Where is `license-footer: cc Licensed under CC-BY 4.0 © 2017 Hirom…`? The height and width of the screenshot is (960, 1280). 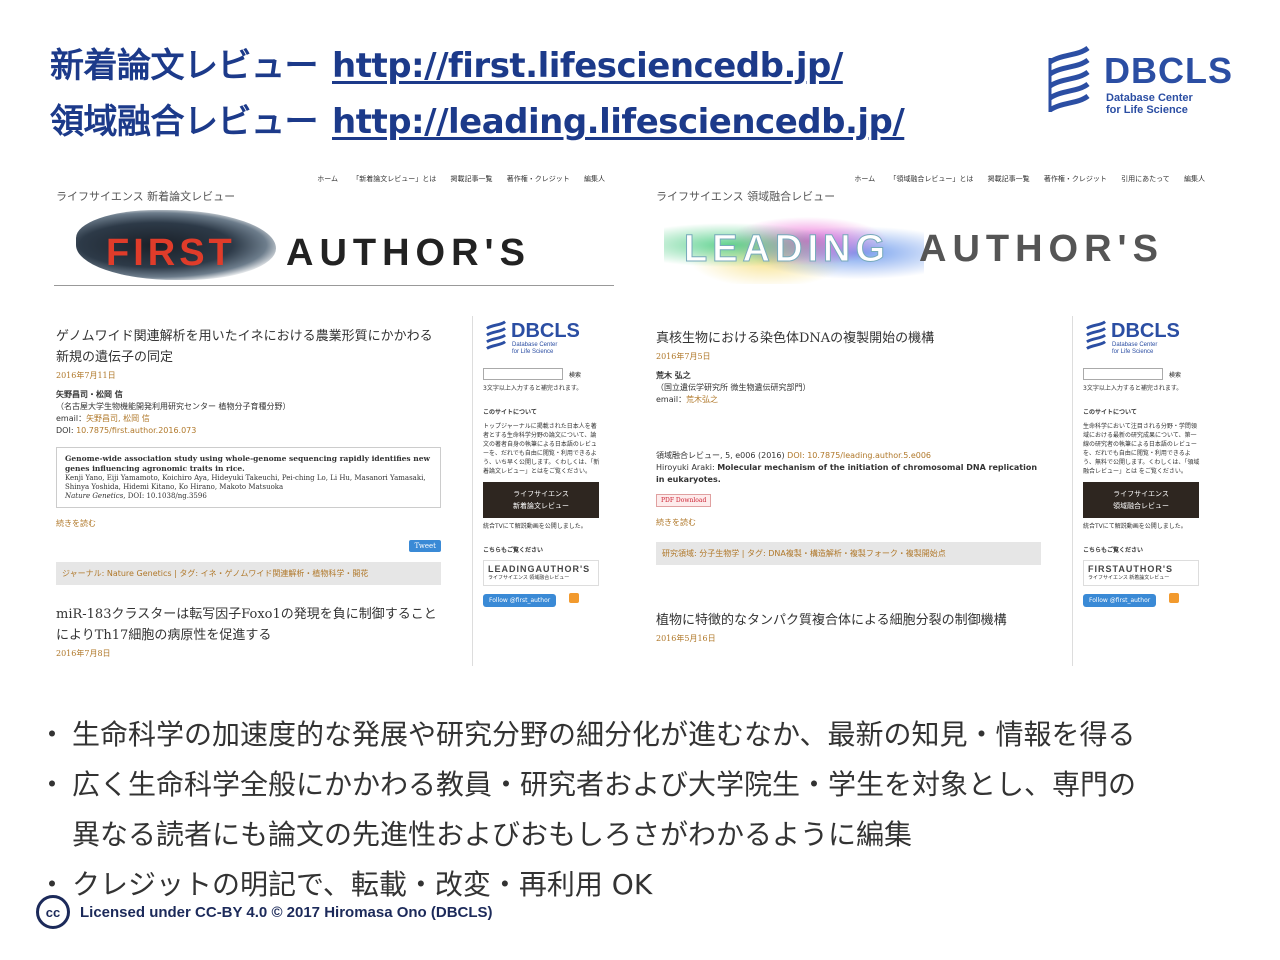
license-footer: cc Licensed under CC-BY 4.0 © 2017 Hirom… is located at coordinates (264, 912).